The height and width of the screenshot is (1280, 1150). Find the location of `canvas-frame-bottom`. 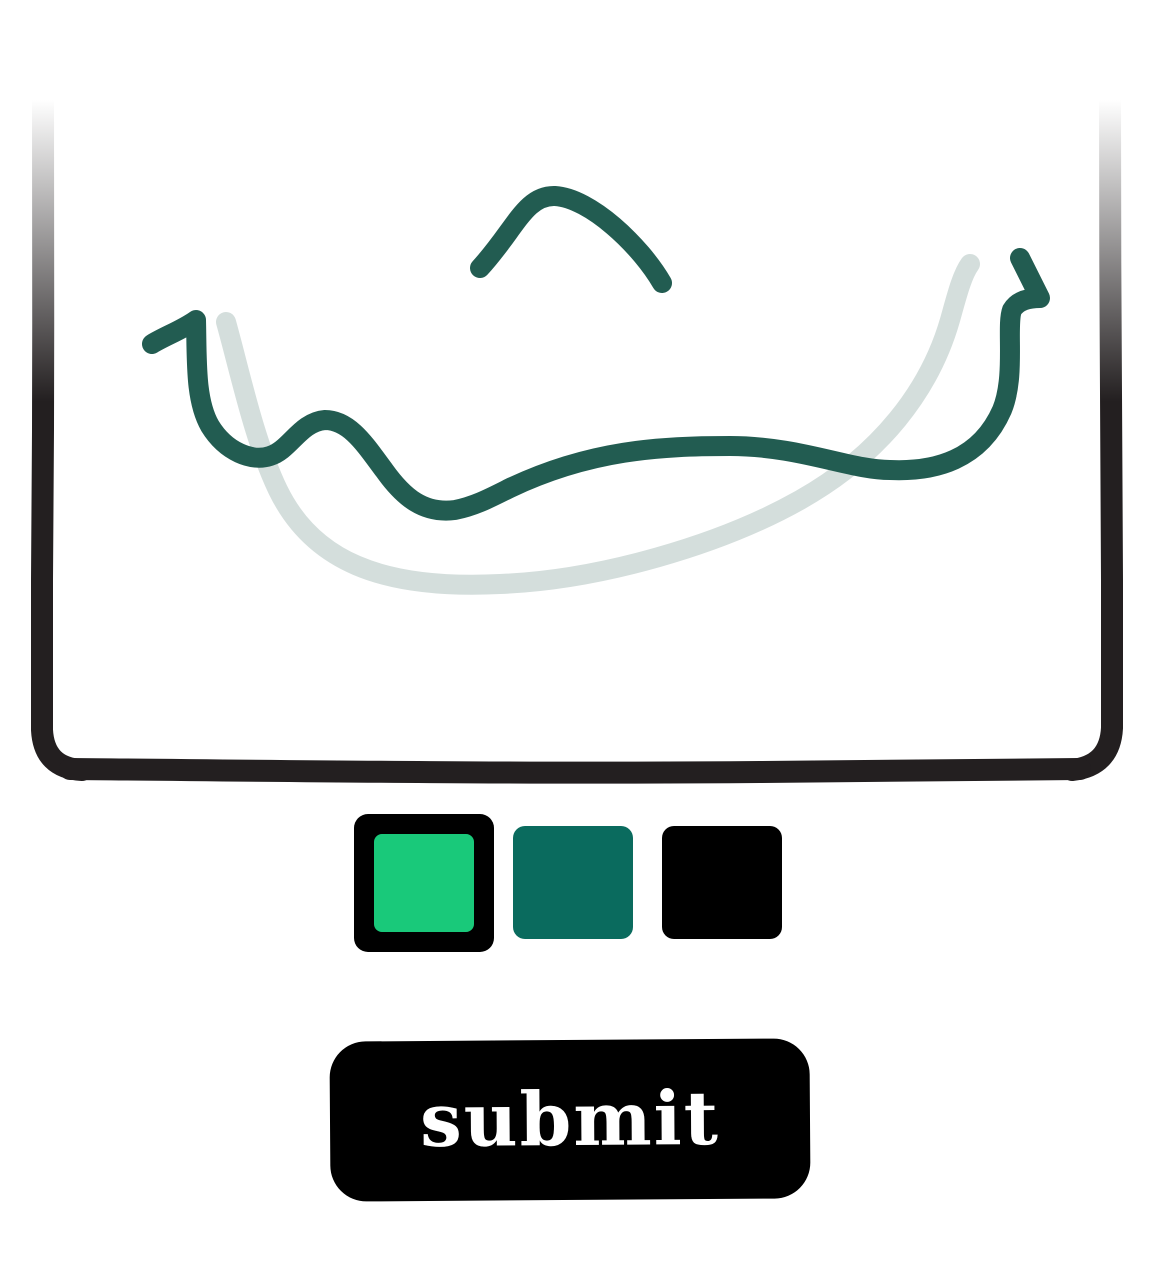

canvas-frame-bottom is located at coordinates (575, 771).